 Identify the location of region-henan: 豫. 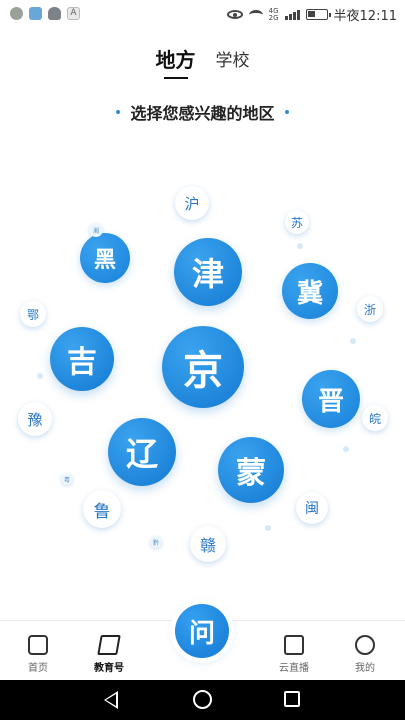
(35, 419).